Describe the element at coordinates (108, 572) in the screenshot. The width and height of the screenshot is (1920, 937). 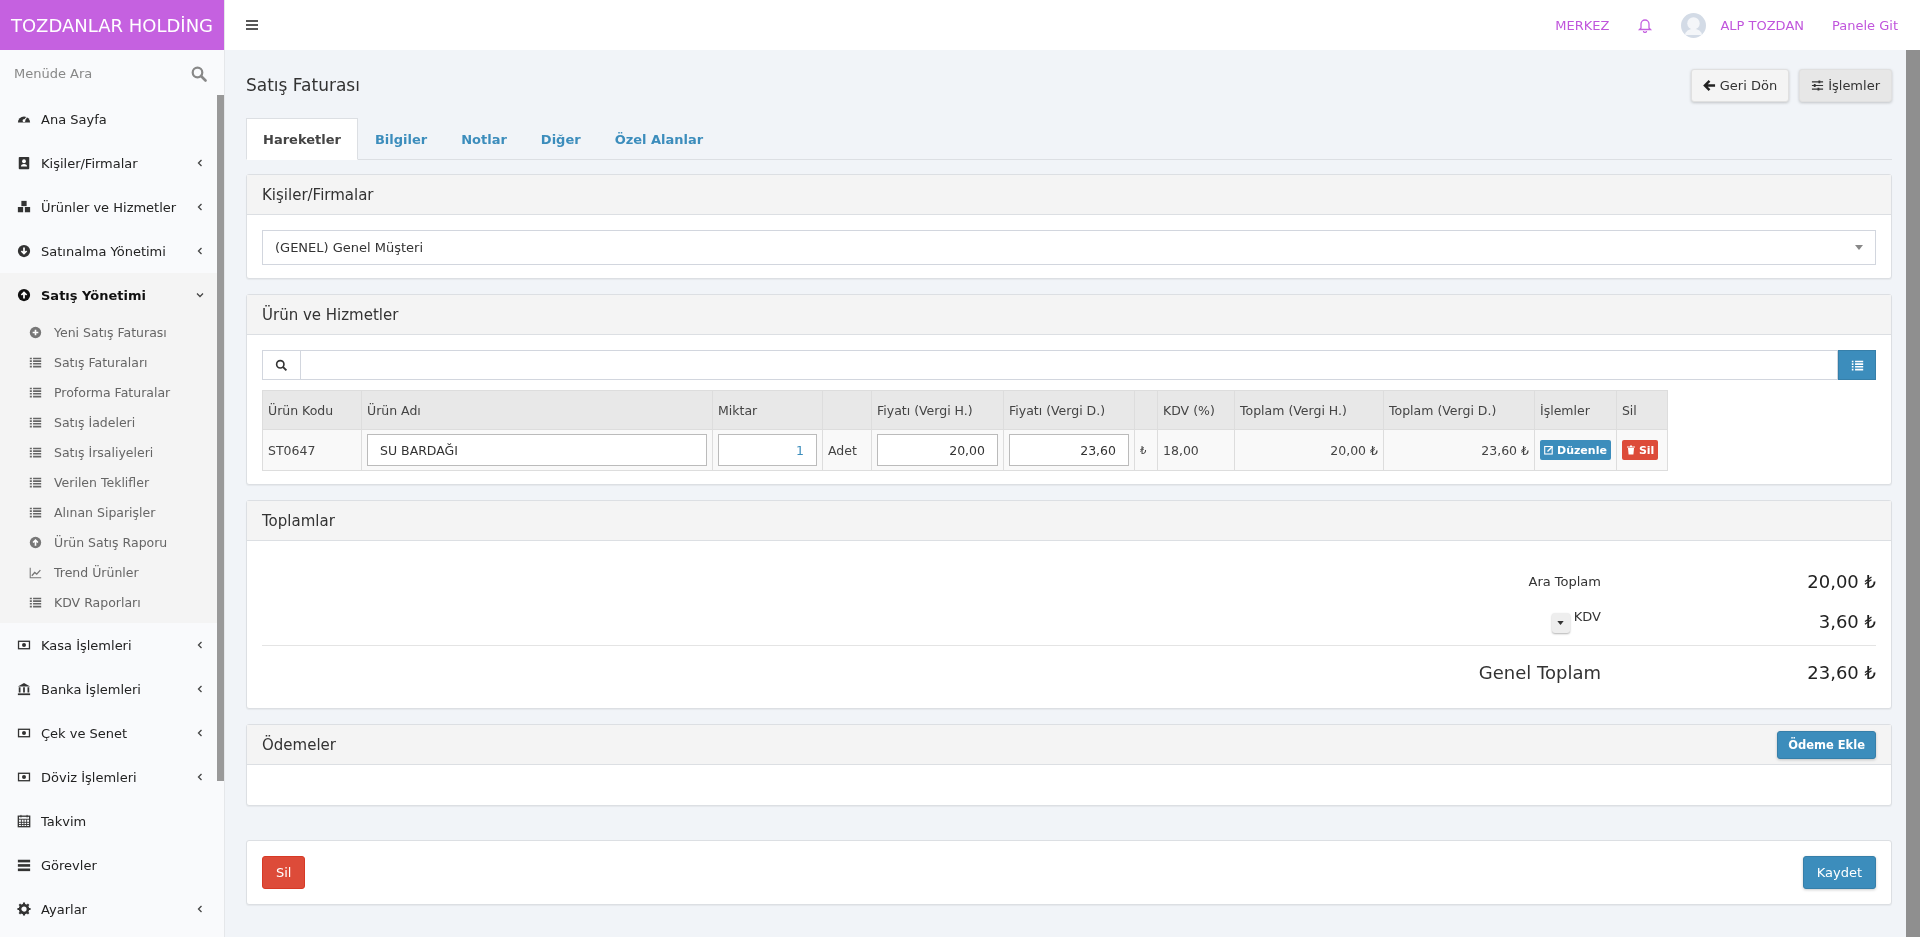
I see `submenu-item: Trend Ürünler` at that location.